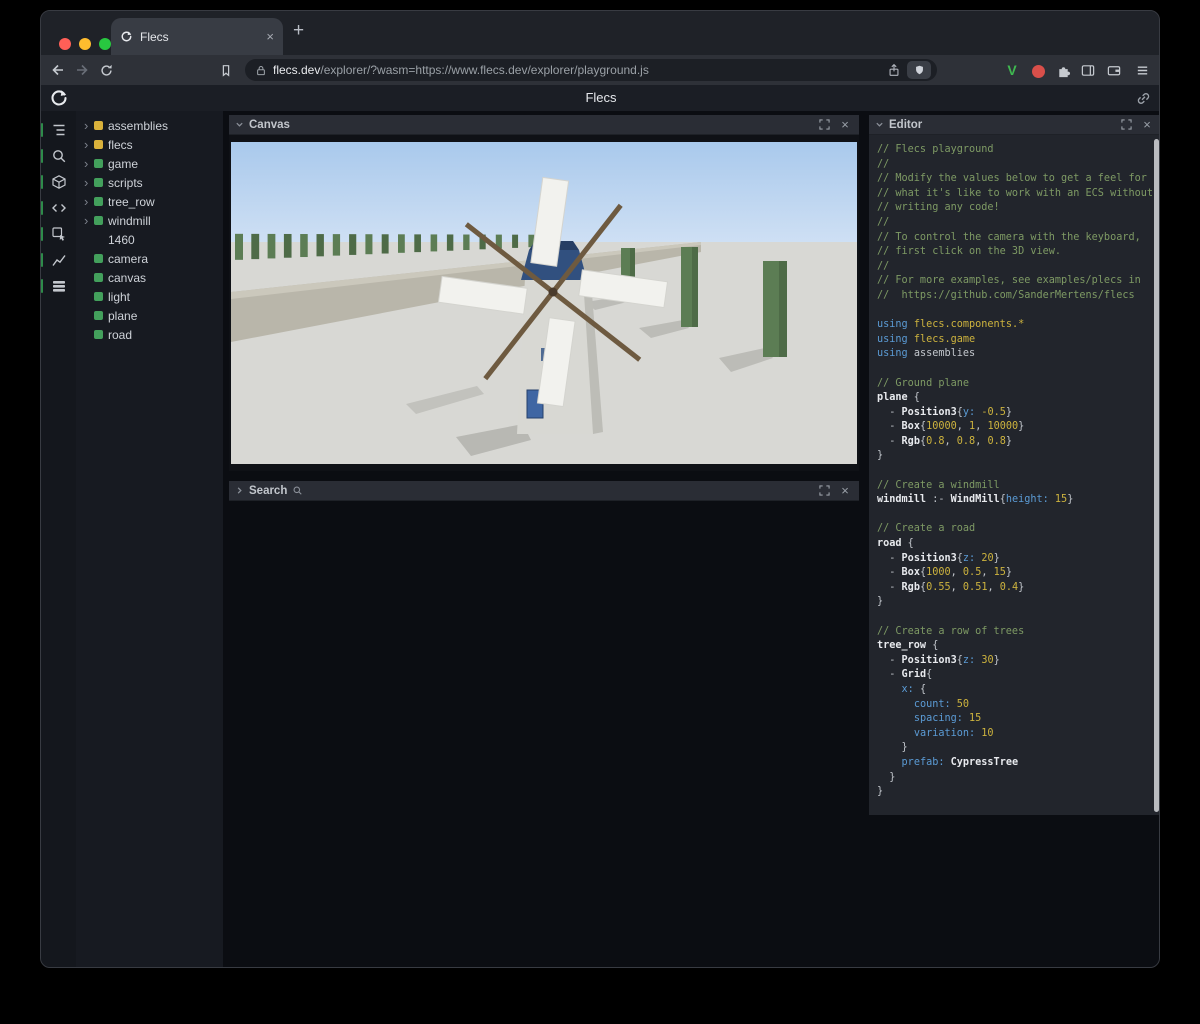 The height and width of the screenshot is (1024, 1200). What do you see at coordinates (105, 44) in the screenshot?
I see `traffic-light-maximize` at bounding box center [105, 44].